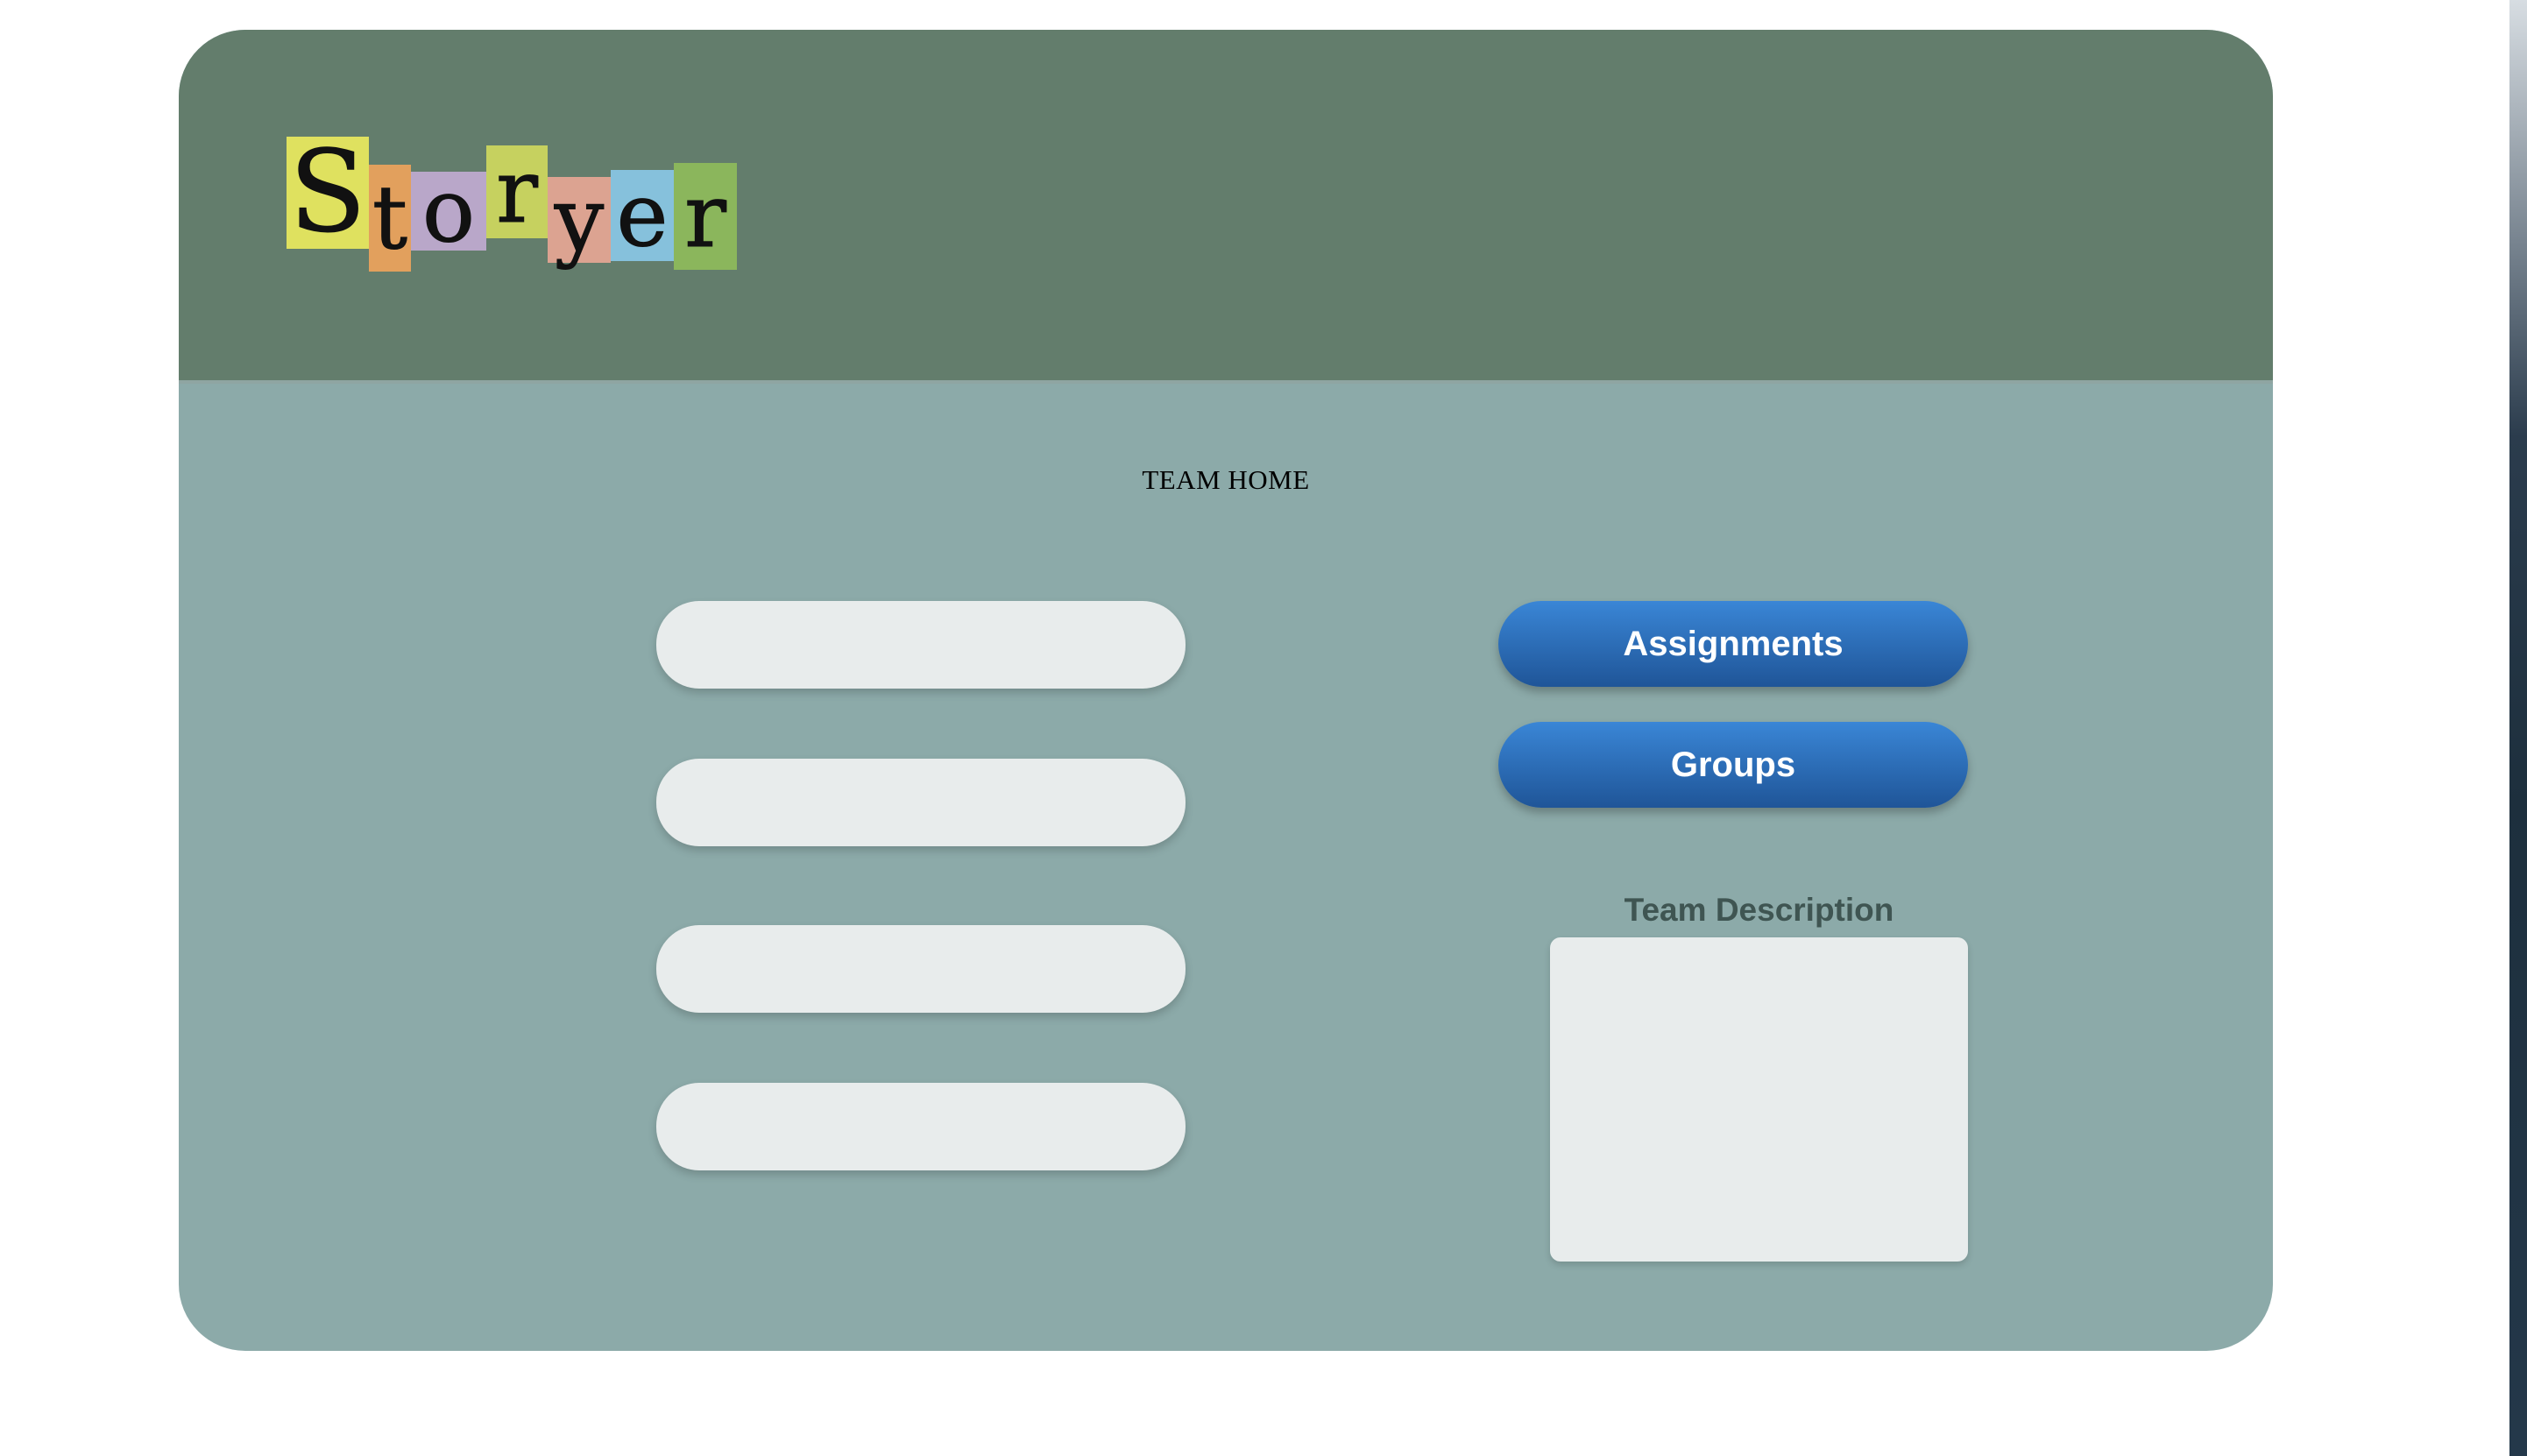 This screenshot has width=2527, height=1456. Describe the element at coordinates (1759, 910) in the screenshot. I see `team-description-label: Team Description` at that location.